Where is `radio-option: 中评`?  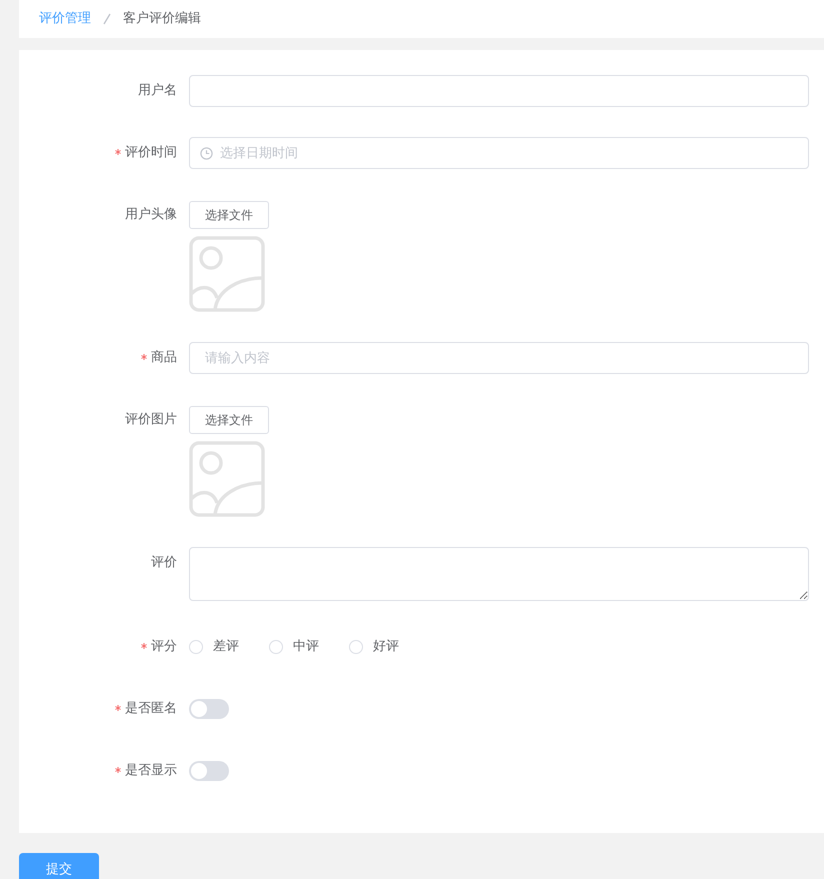 radio-option: 中评 is located at coordinates (294, 647).